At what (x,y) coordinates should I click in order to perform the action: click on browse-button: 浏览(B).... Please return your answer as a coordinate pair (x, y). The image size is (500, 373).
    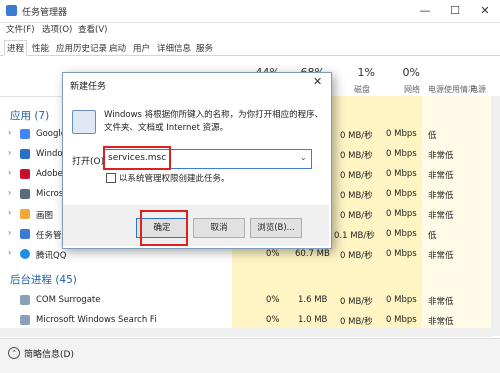
    Looking at the image, I should click on (276, 228).